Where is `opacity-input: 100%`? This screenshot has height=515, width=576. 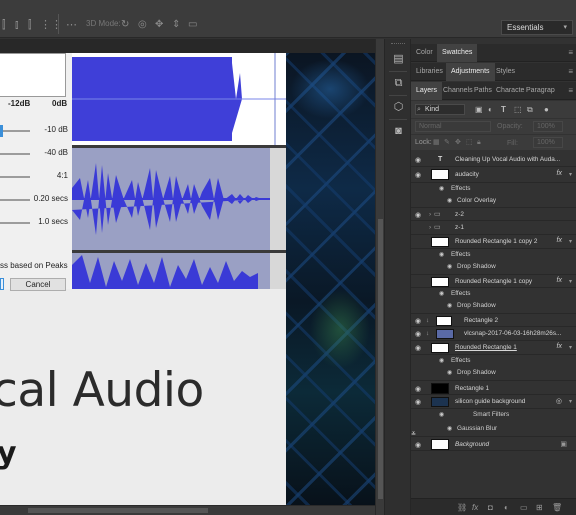
opacity-input: 100% is located at coordinates (548, 126).